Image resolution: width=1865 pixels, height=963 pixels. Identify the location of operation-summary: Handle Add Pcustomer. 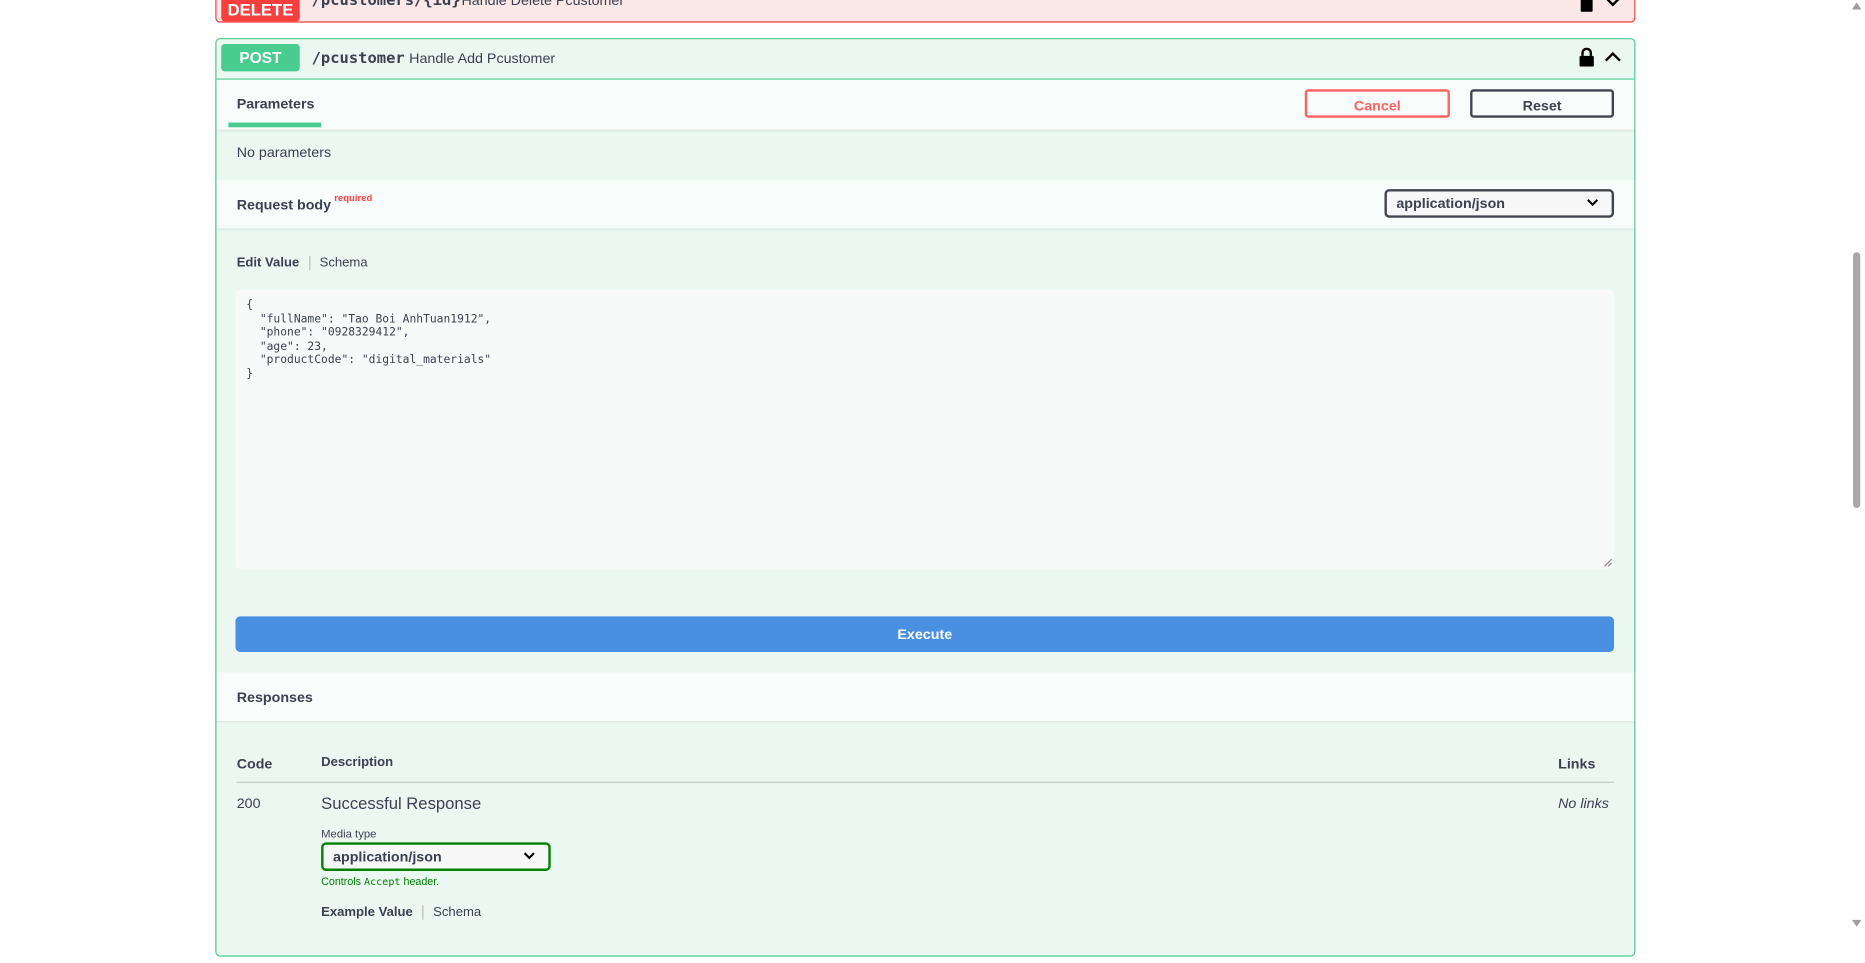
(482, 58).